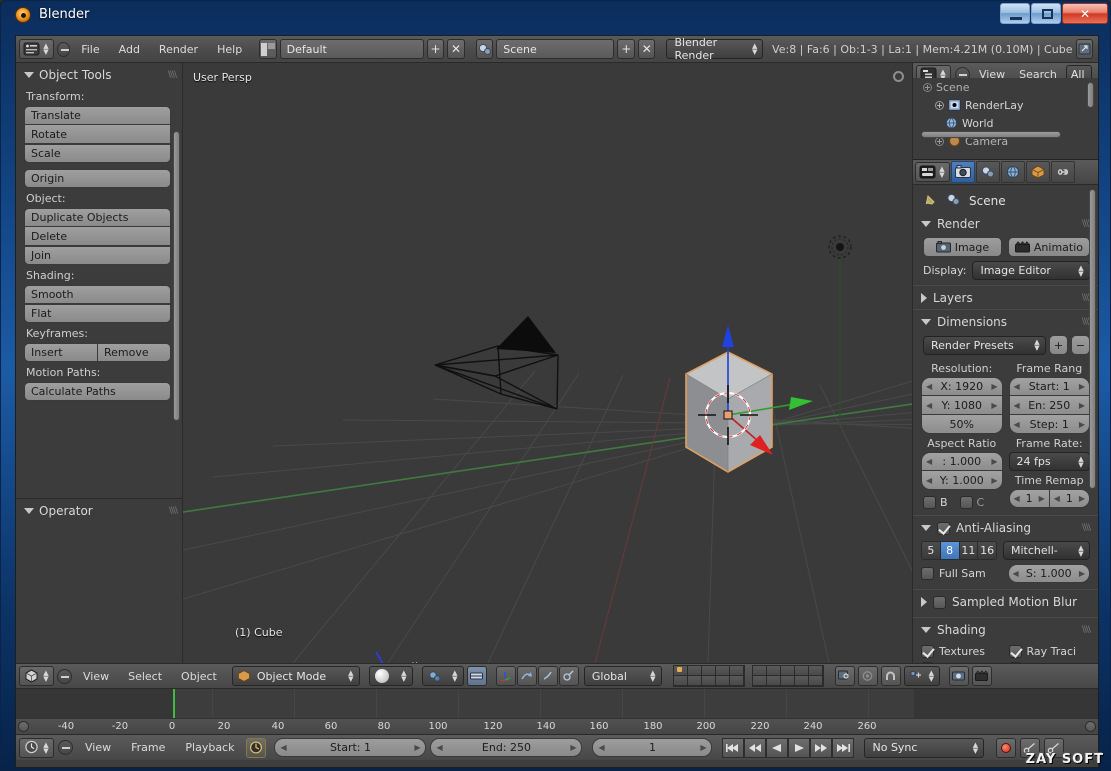  What do you see at coordinates (1080, 345) in the screenshot?
I see `remove-preset-button: −` at bounding box center [1080, 345].